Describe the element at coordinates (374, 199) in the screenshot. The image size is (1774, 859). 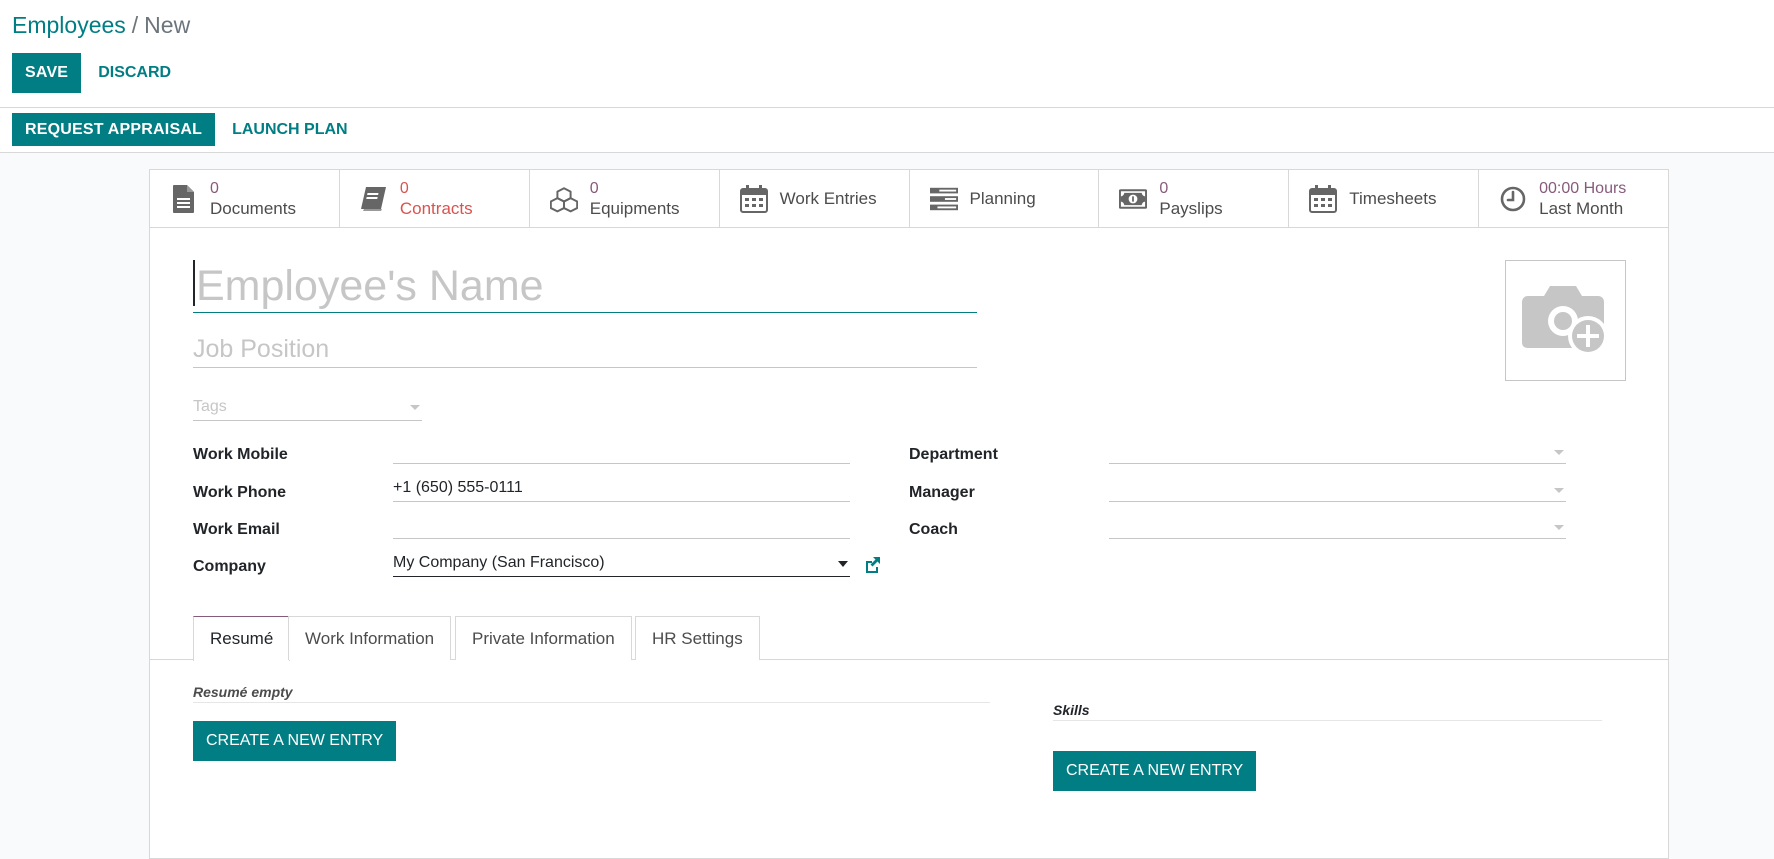
I see `book-icon` at that location.